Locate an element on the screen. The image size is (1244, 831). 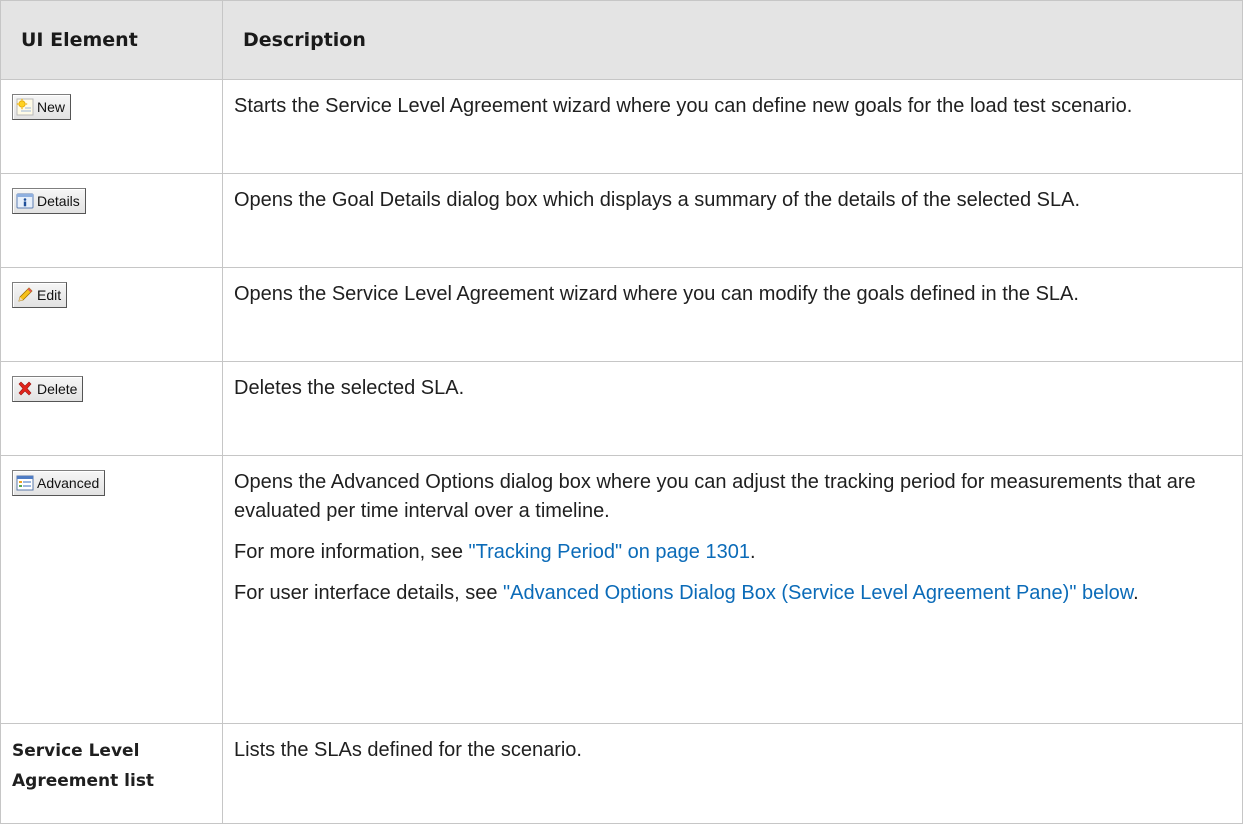
details-button: Details is located at coordinates (49, 201).